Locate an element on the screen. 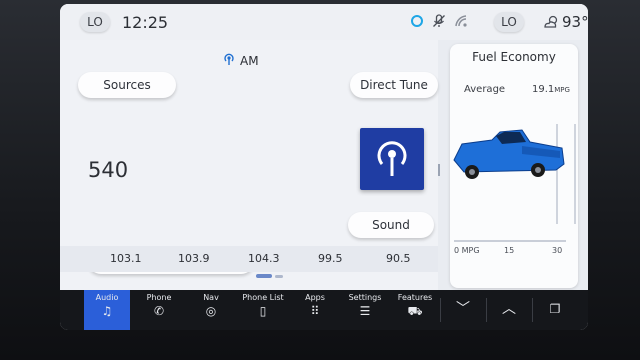 The height and width of the screenshot is (360, 640). sound-label: Sound is located at coordinates (391, 225).